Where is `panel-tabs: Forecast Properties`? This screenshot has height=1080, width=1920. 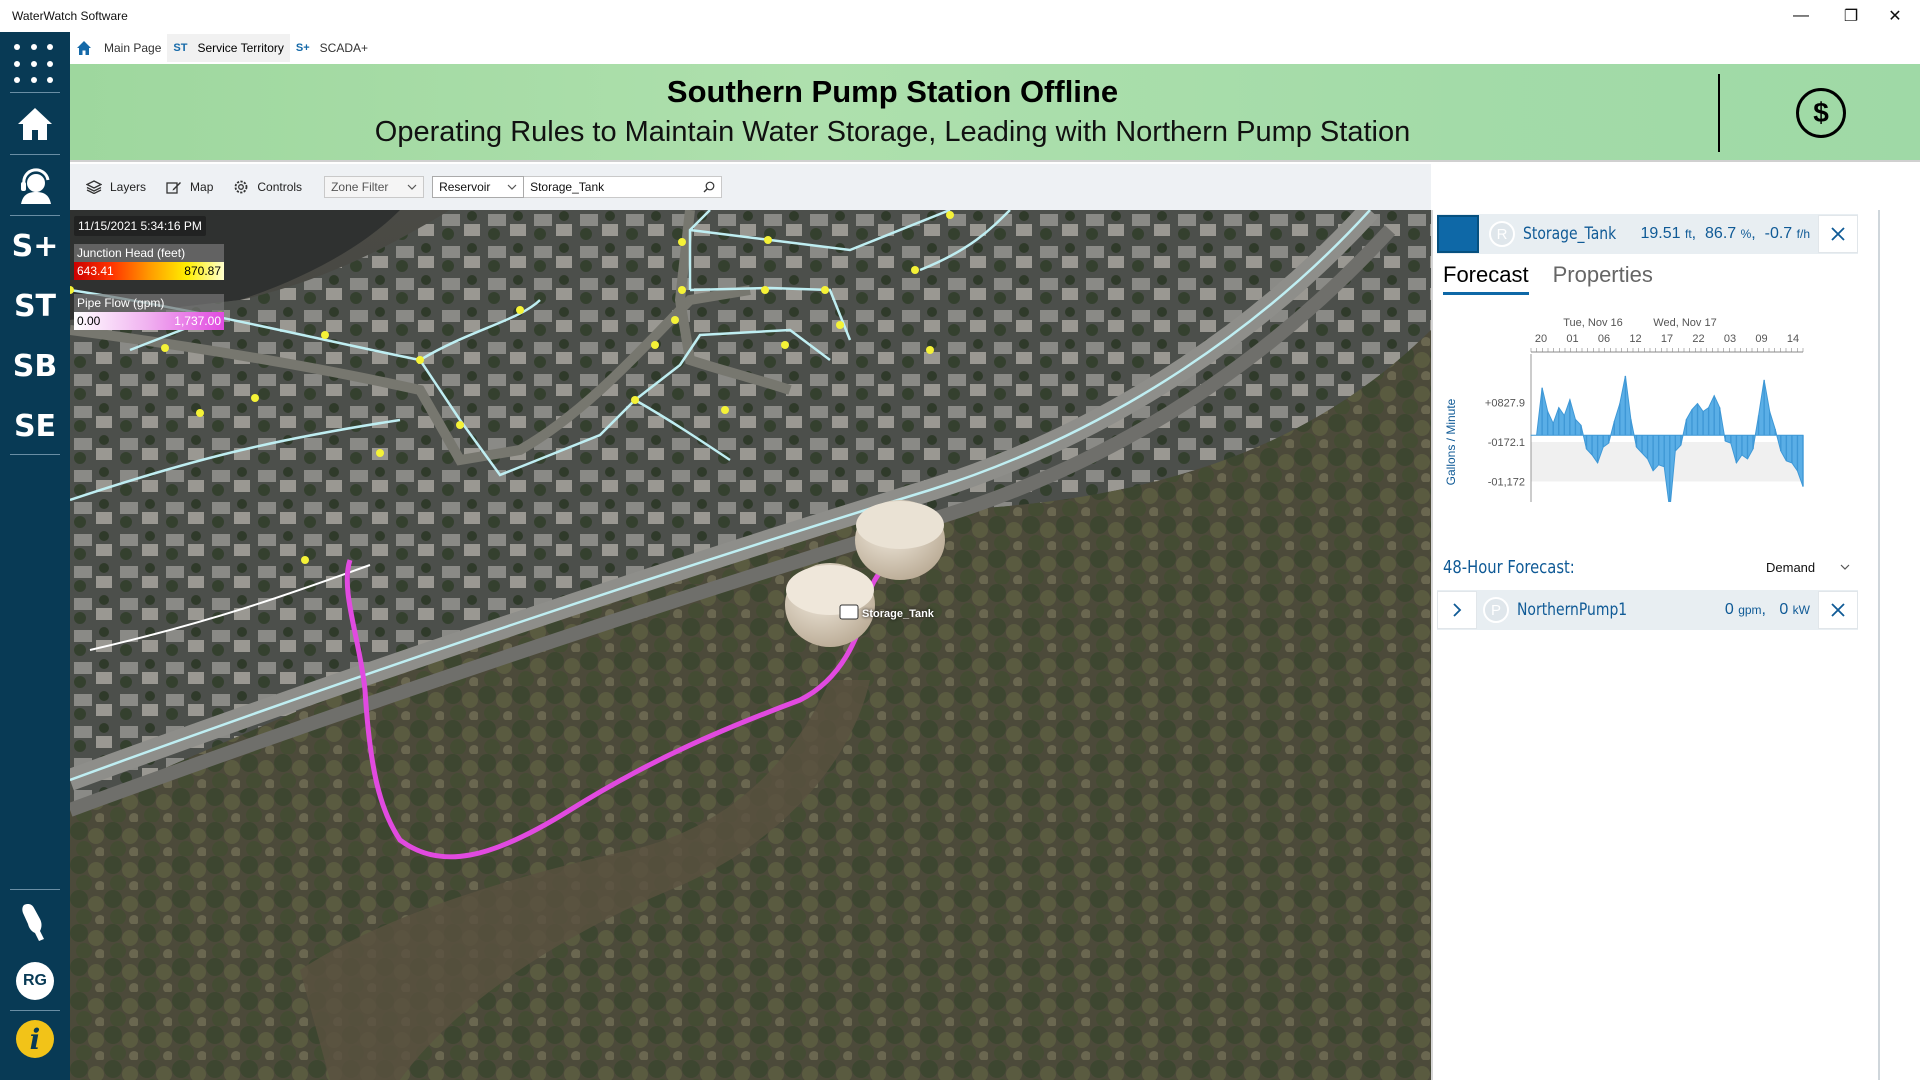 panel-tabs: Forecast Properties is located at coordinates (1560, 278).